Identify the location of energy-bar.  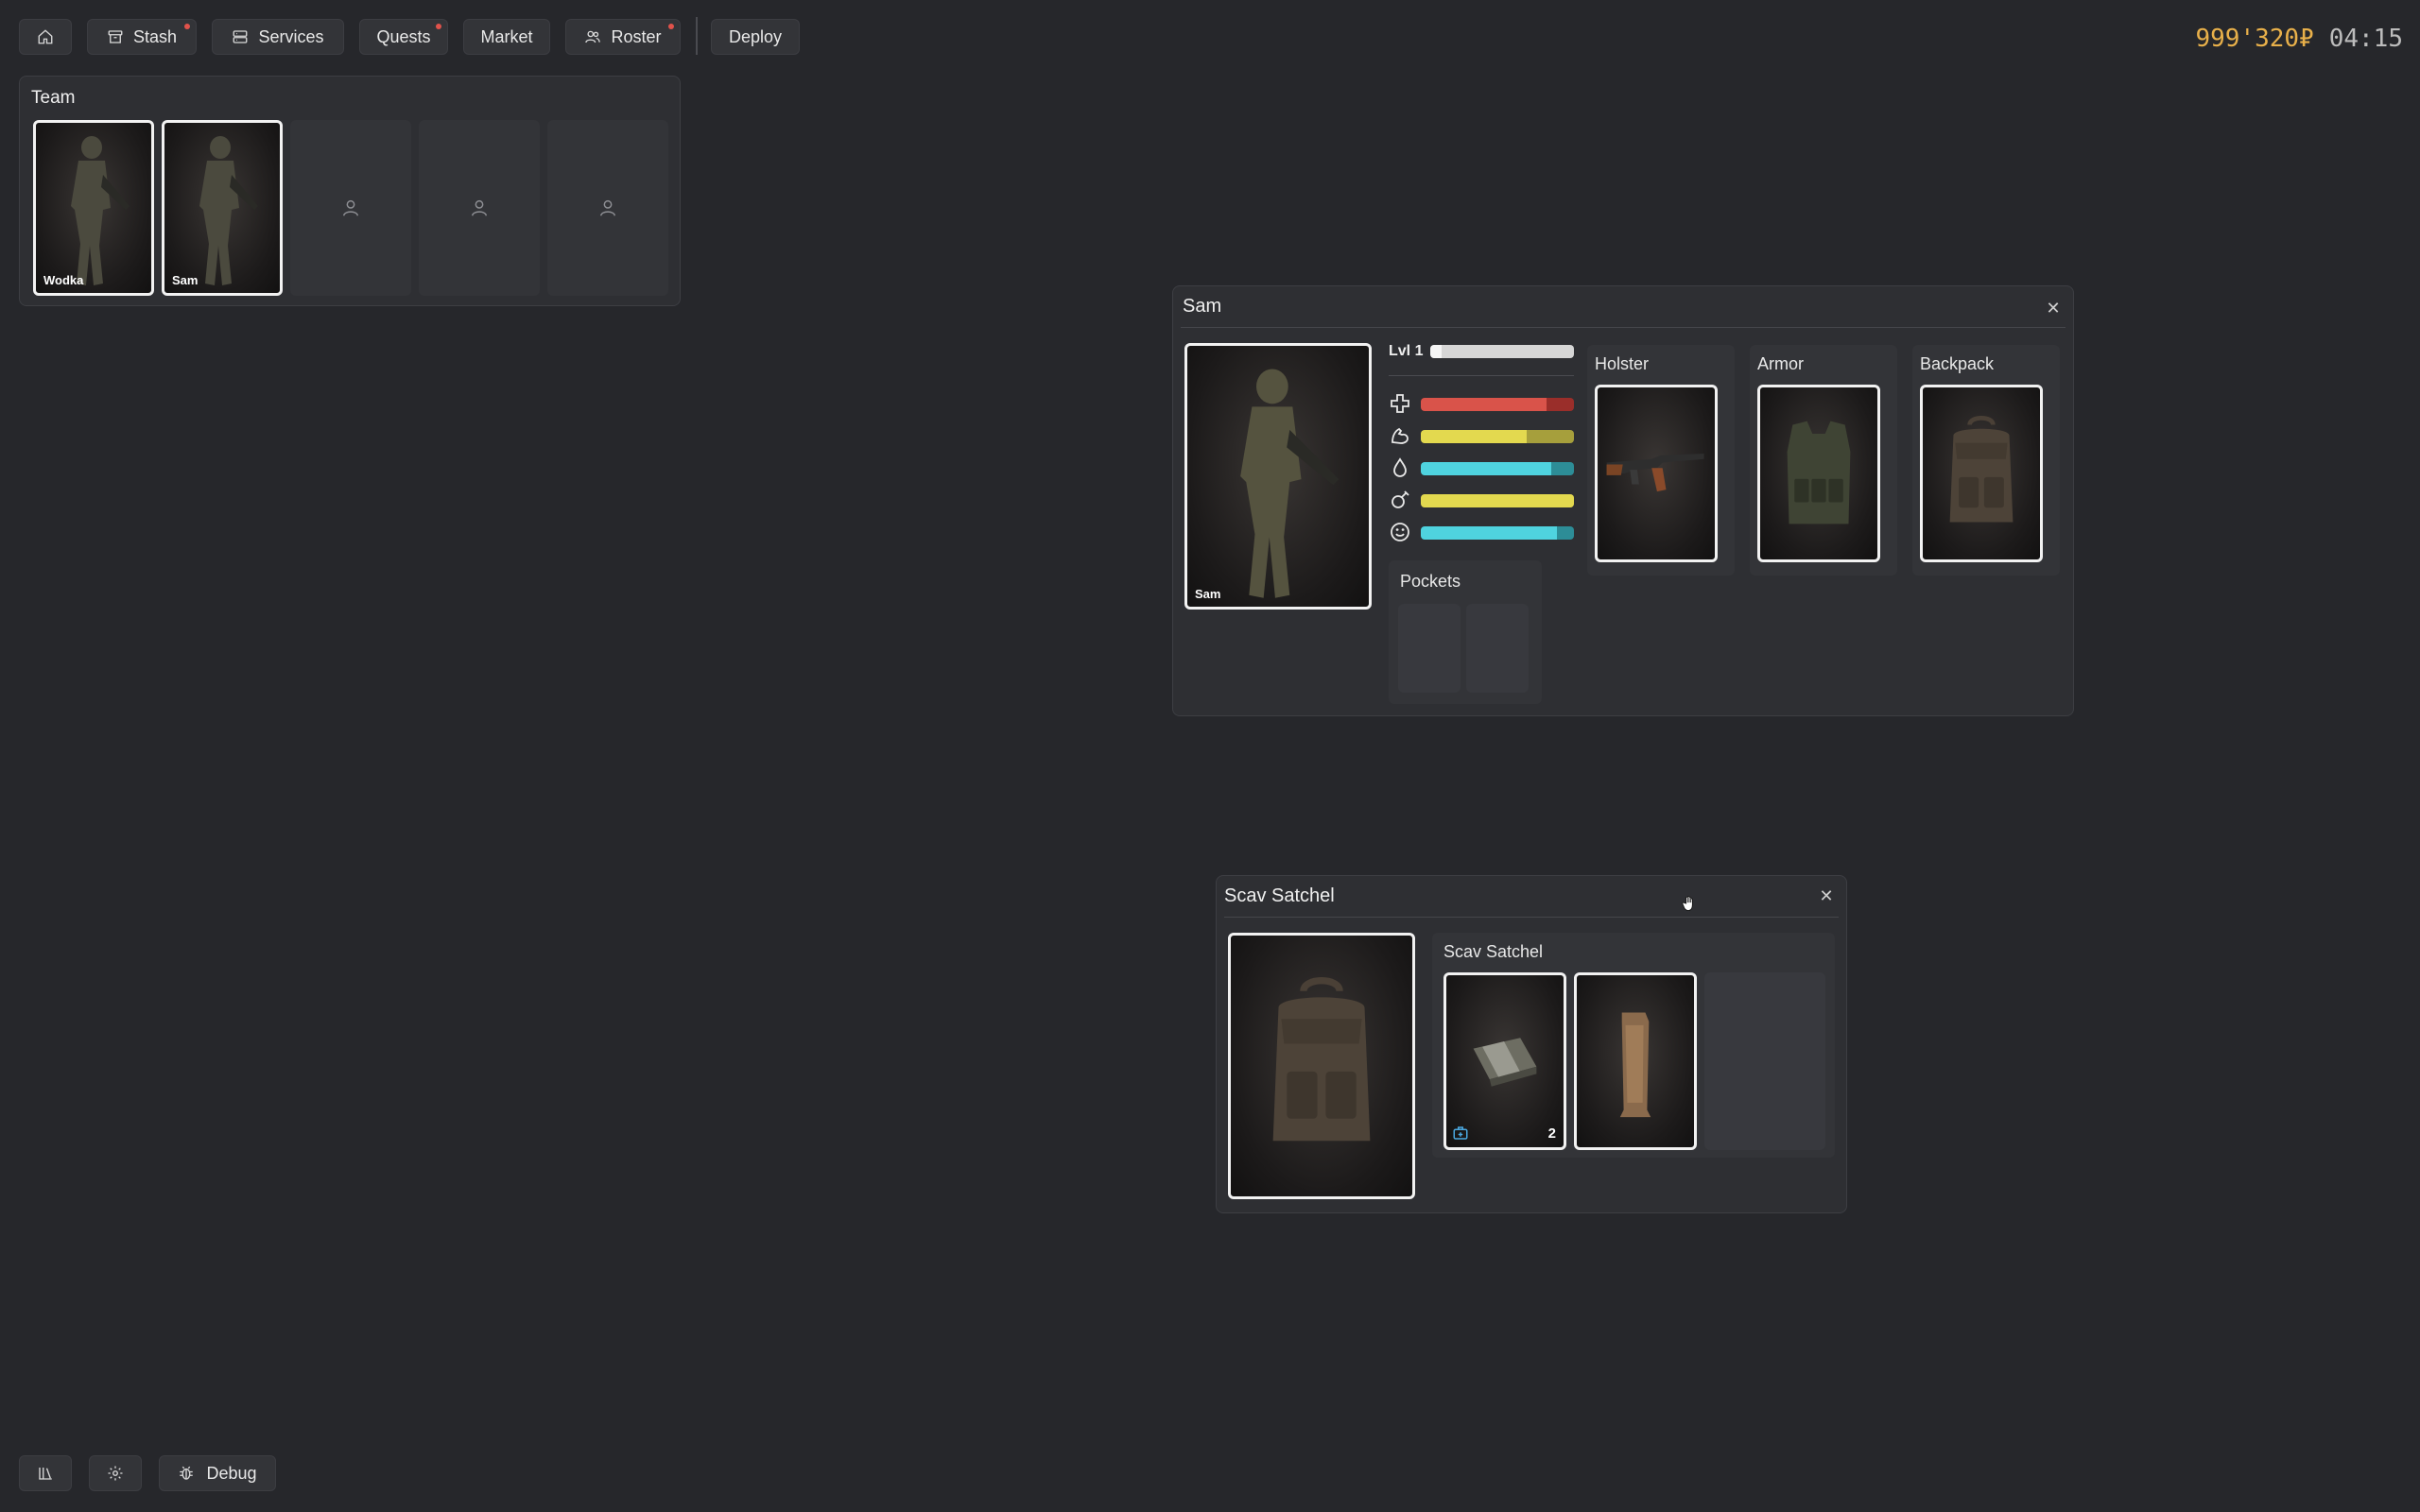
(1497, 500).